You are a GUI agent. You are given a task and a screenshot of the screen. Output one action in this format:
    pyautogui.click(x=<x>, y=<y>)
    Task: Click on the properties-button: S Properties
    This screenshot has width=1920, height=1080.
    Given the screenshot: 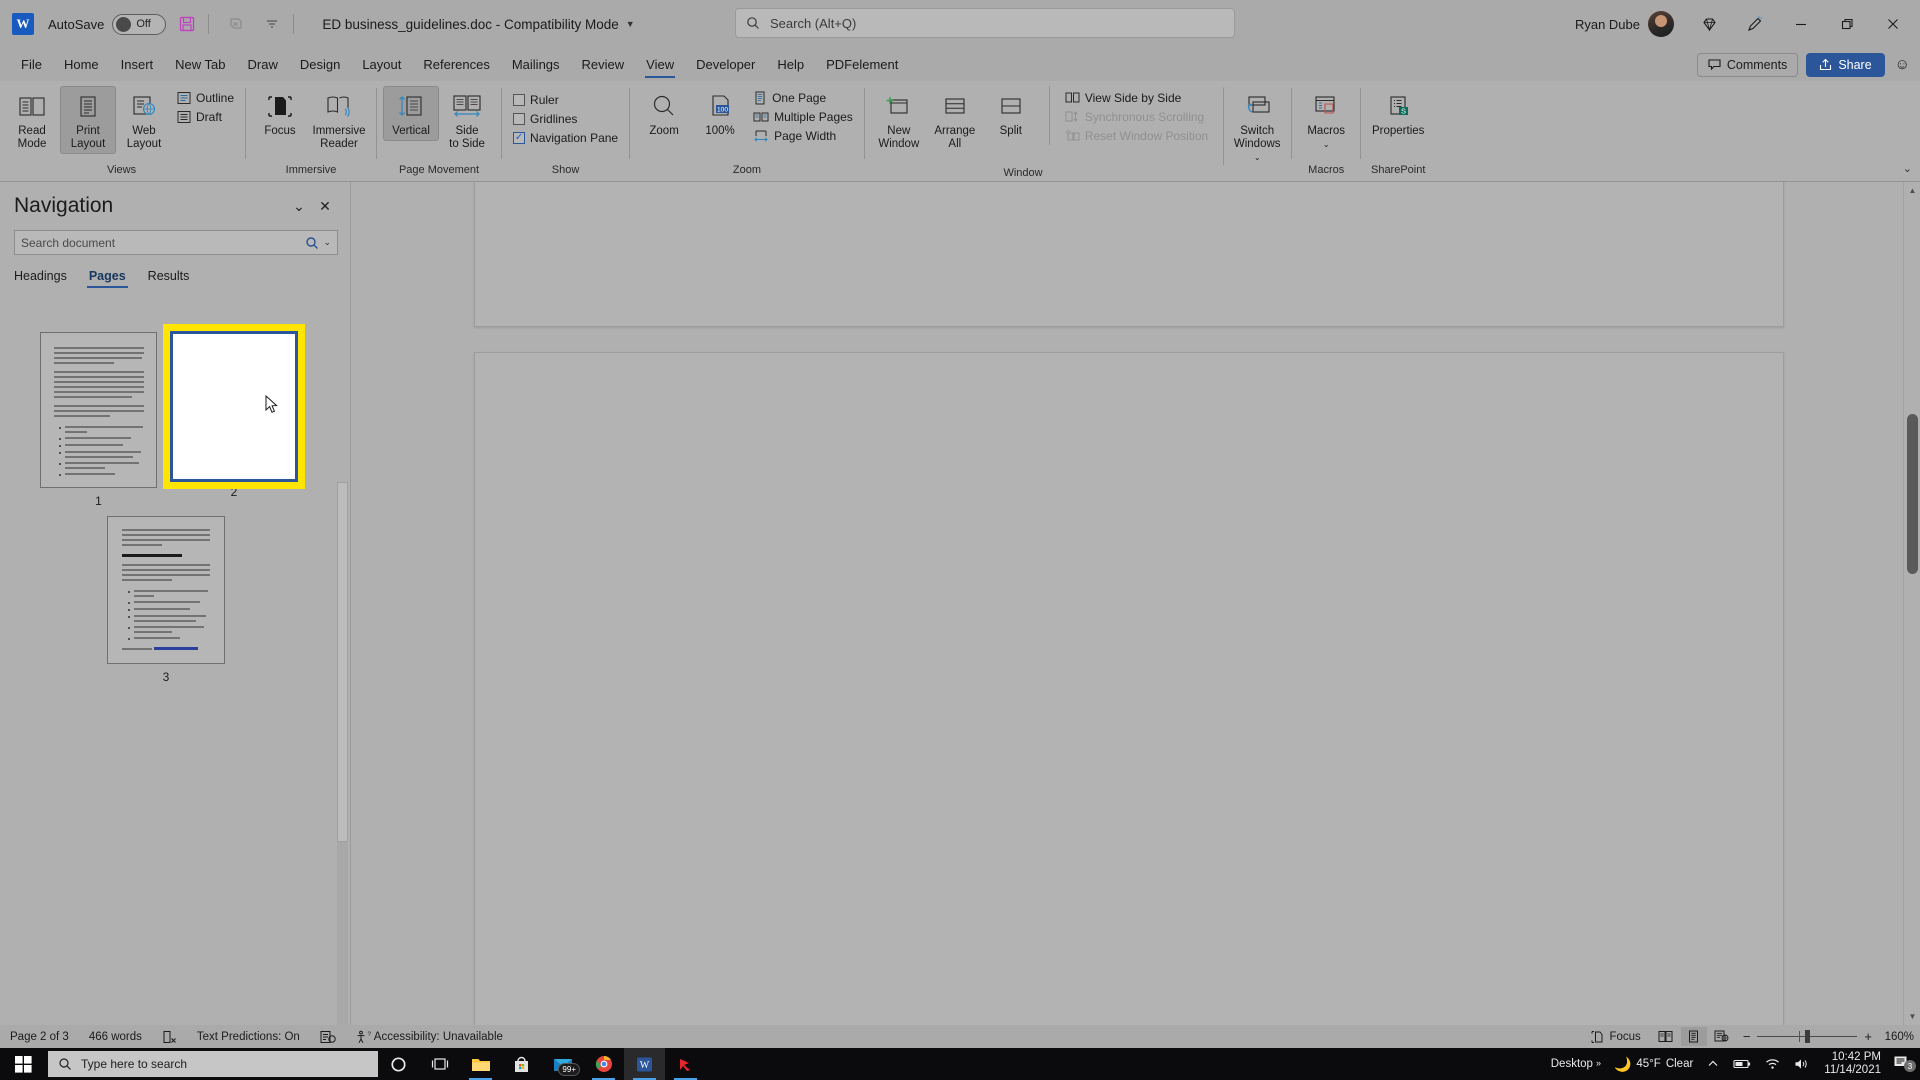 What is the action you would take?
    pyautogui.click(x=1398, y=113)
    